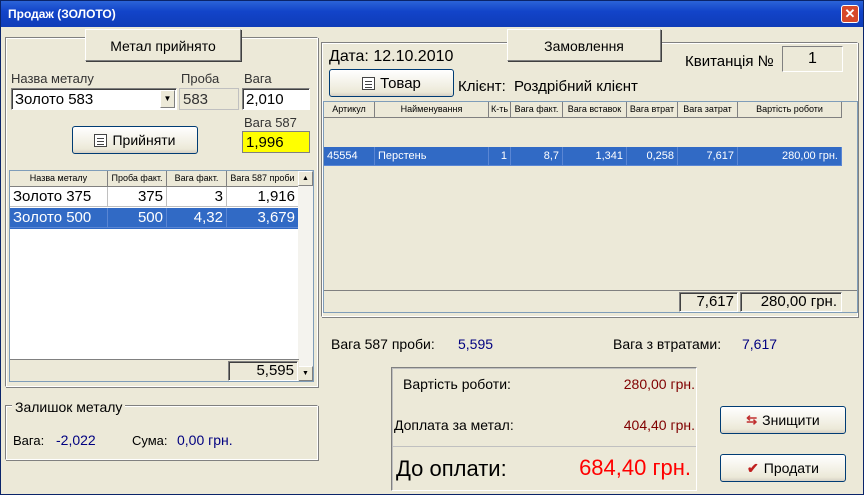 Image resolution: width=864 pixels, height=495 pixels. I want to click on work-cost-value: 280,00 грн., so click(659, 384).